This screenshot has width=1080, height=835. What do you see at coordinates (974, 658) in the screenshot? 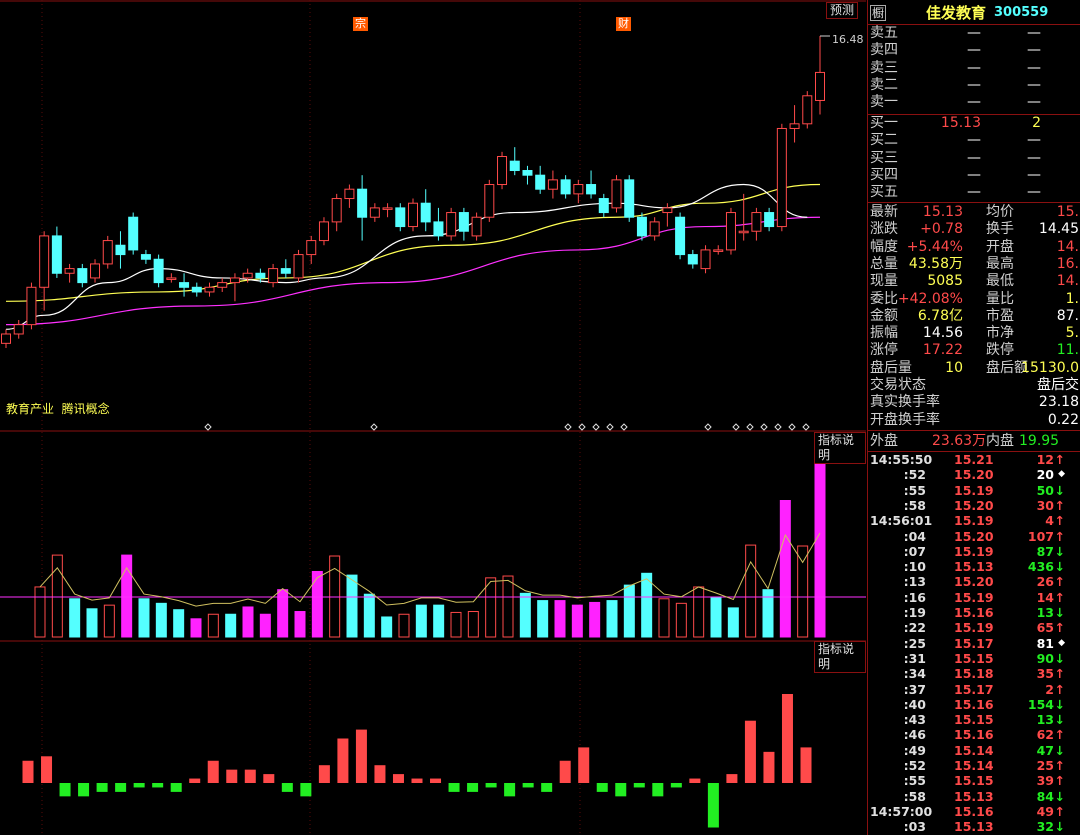
I see `tick-row: :31 15.15 90 ↓` at bounding box center [974, 658].